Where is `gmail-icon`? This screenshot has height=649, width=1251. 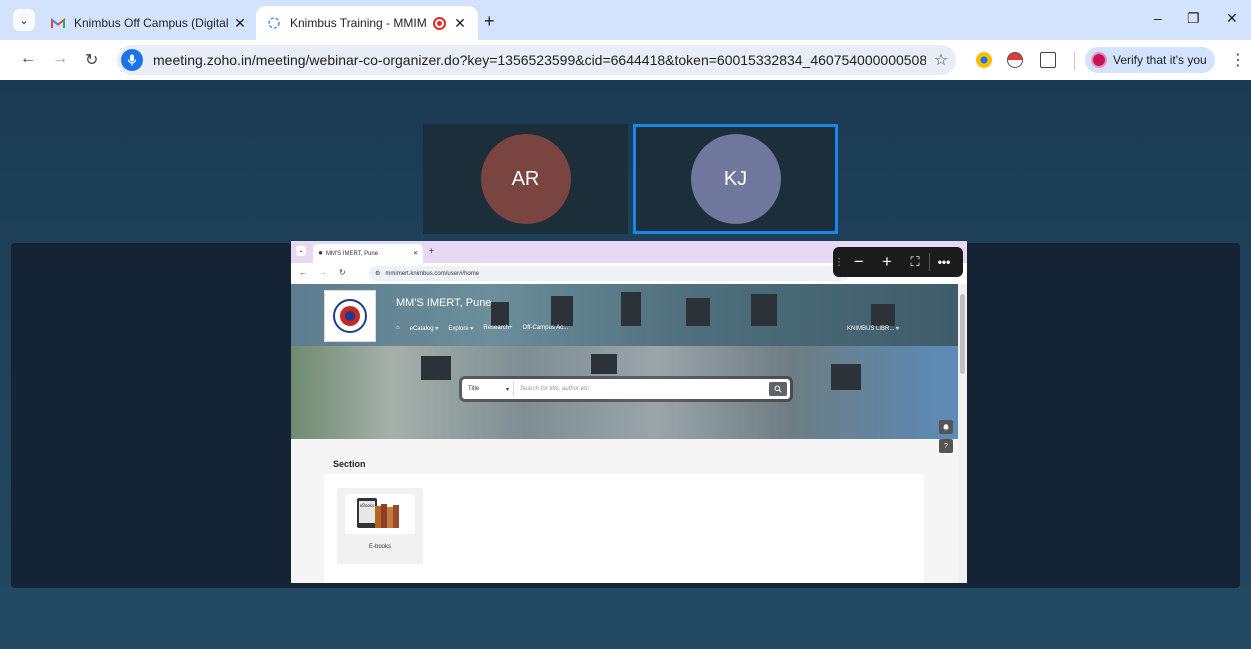 gmail-icon is located at coordinates (58, 23).